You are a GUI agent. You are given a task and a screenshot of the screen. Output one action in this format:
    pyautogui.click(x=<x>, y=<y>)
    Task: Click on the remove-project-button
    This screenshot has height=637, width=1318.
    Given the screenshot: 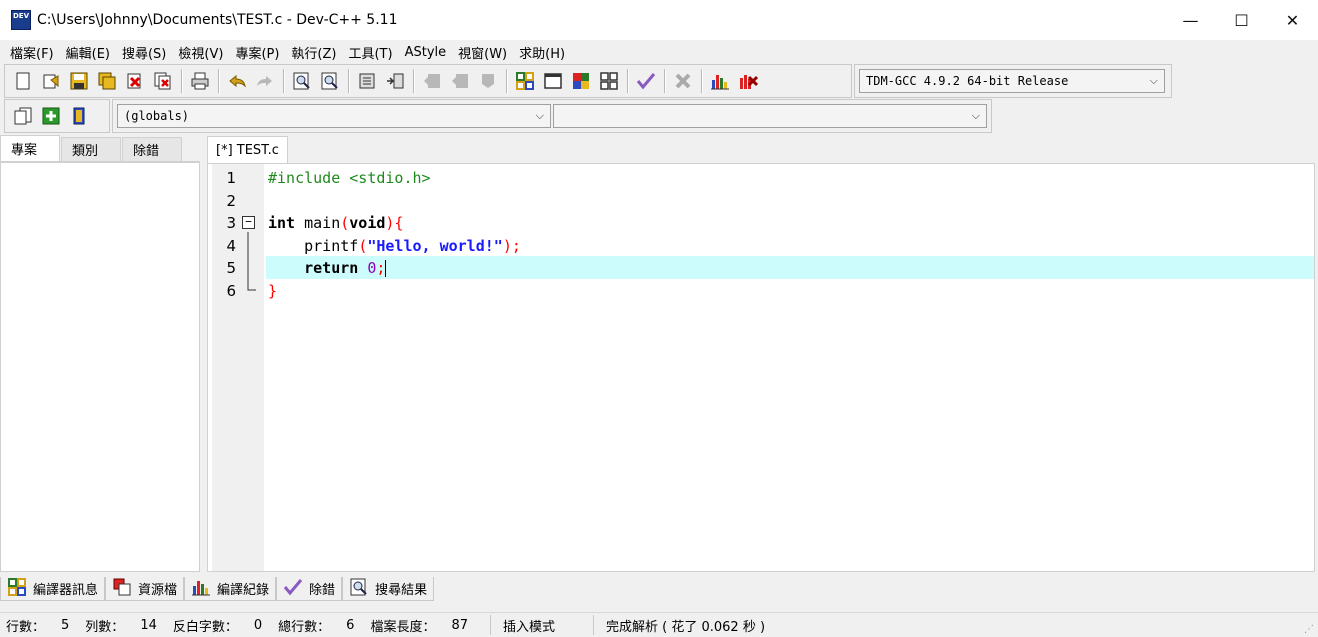 What is the action you would take?
    pyautogui.click(x=460, y=81)
    